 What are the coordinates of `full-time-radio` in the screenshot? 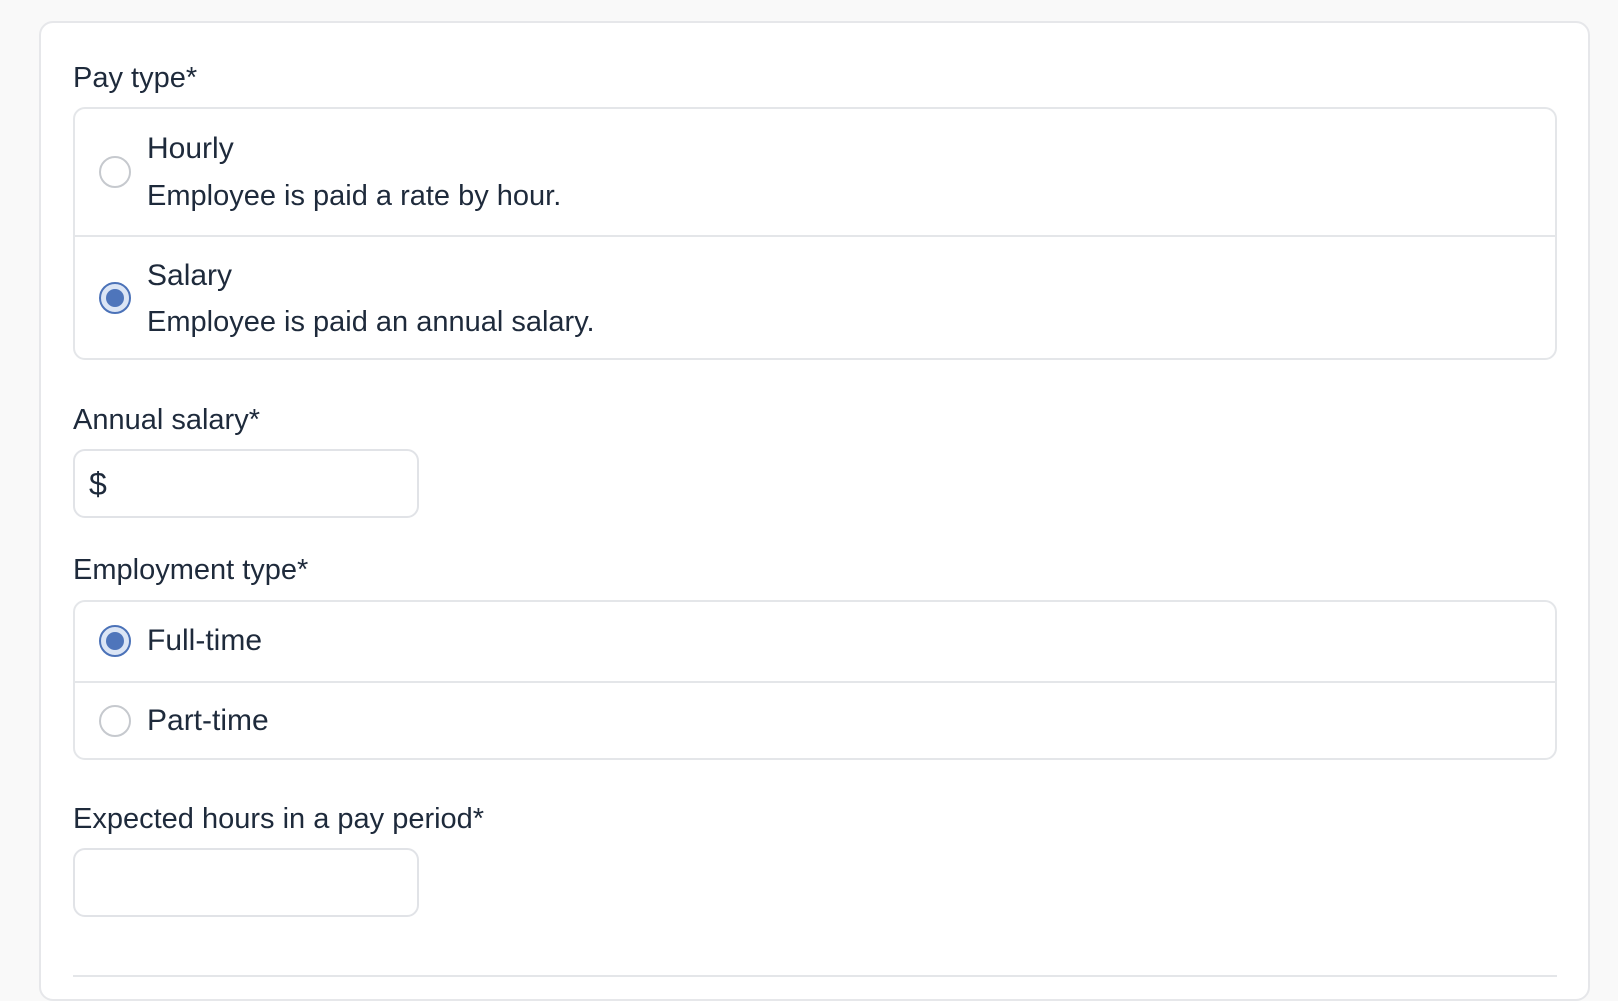 It's located at (115, 641).